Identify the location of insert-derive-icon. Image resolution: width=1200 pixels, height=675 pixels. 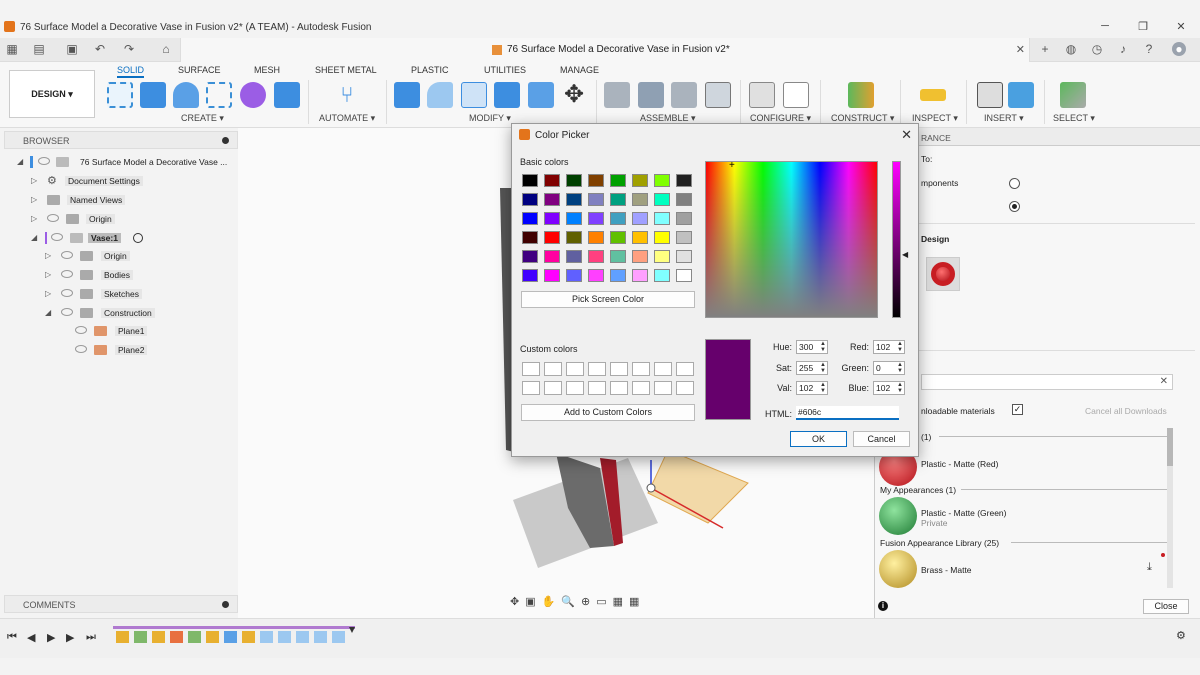
(990, 95).